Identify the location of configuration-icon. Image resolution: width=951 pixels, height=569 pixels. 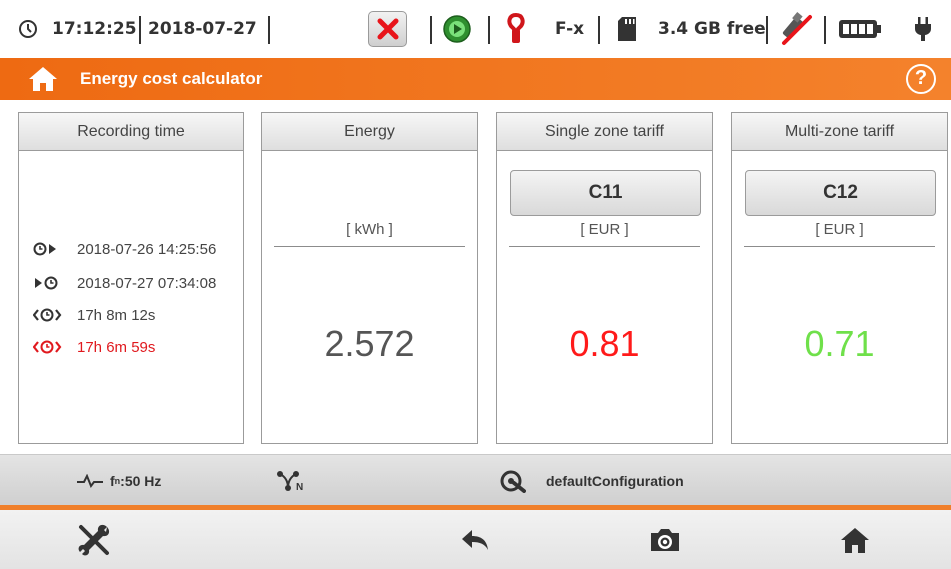
(513, 481).